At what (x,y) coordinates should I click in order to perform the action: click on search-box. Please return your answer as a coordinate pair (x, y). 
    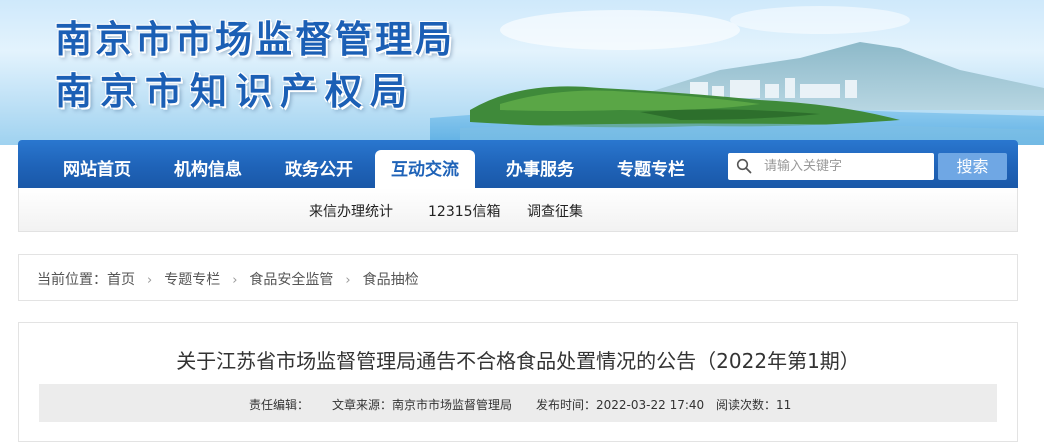
    Looking at the image, I should click on (831, 166).